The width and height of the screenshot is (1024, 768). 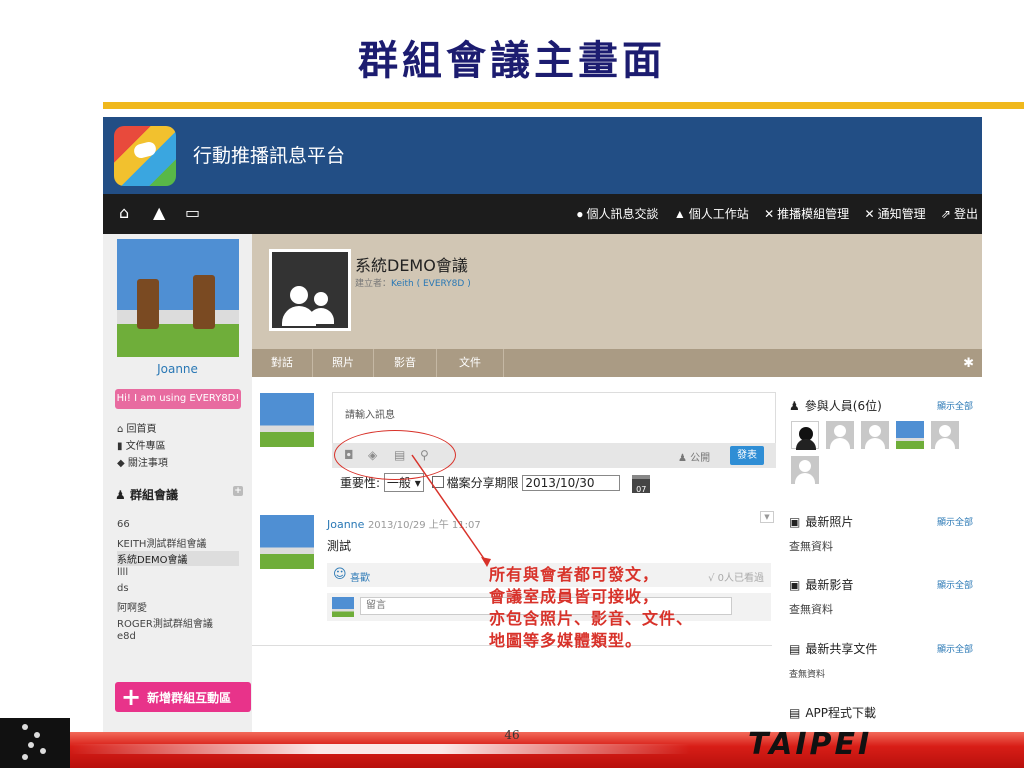 What do you see at coordinates (512, 735) in the screenshot?
I see `page-number: 46` at bounding box center [512, 735].